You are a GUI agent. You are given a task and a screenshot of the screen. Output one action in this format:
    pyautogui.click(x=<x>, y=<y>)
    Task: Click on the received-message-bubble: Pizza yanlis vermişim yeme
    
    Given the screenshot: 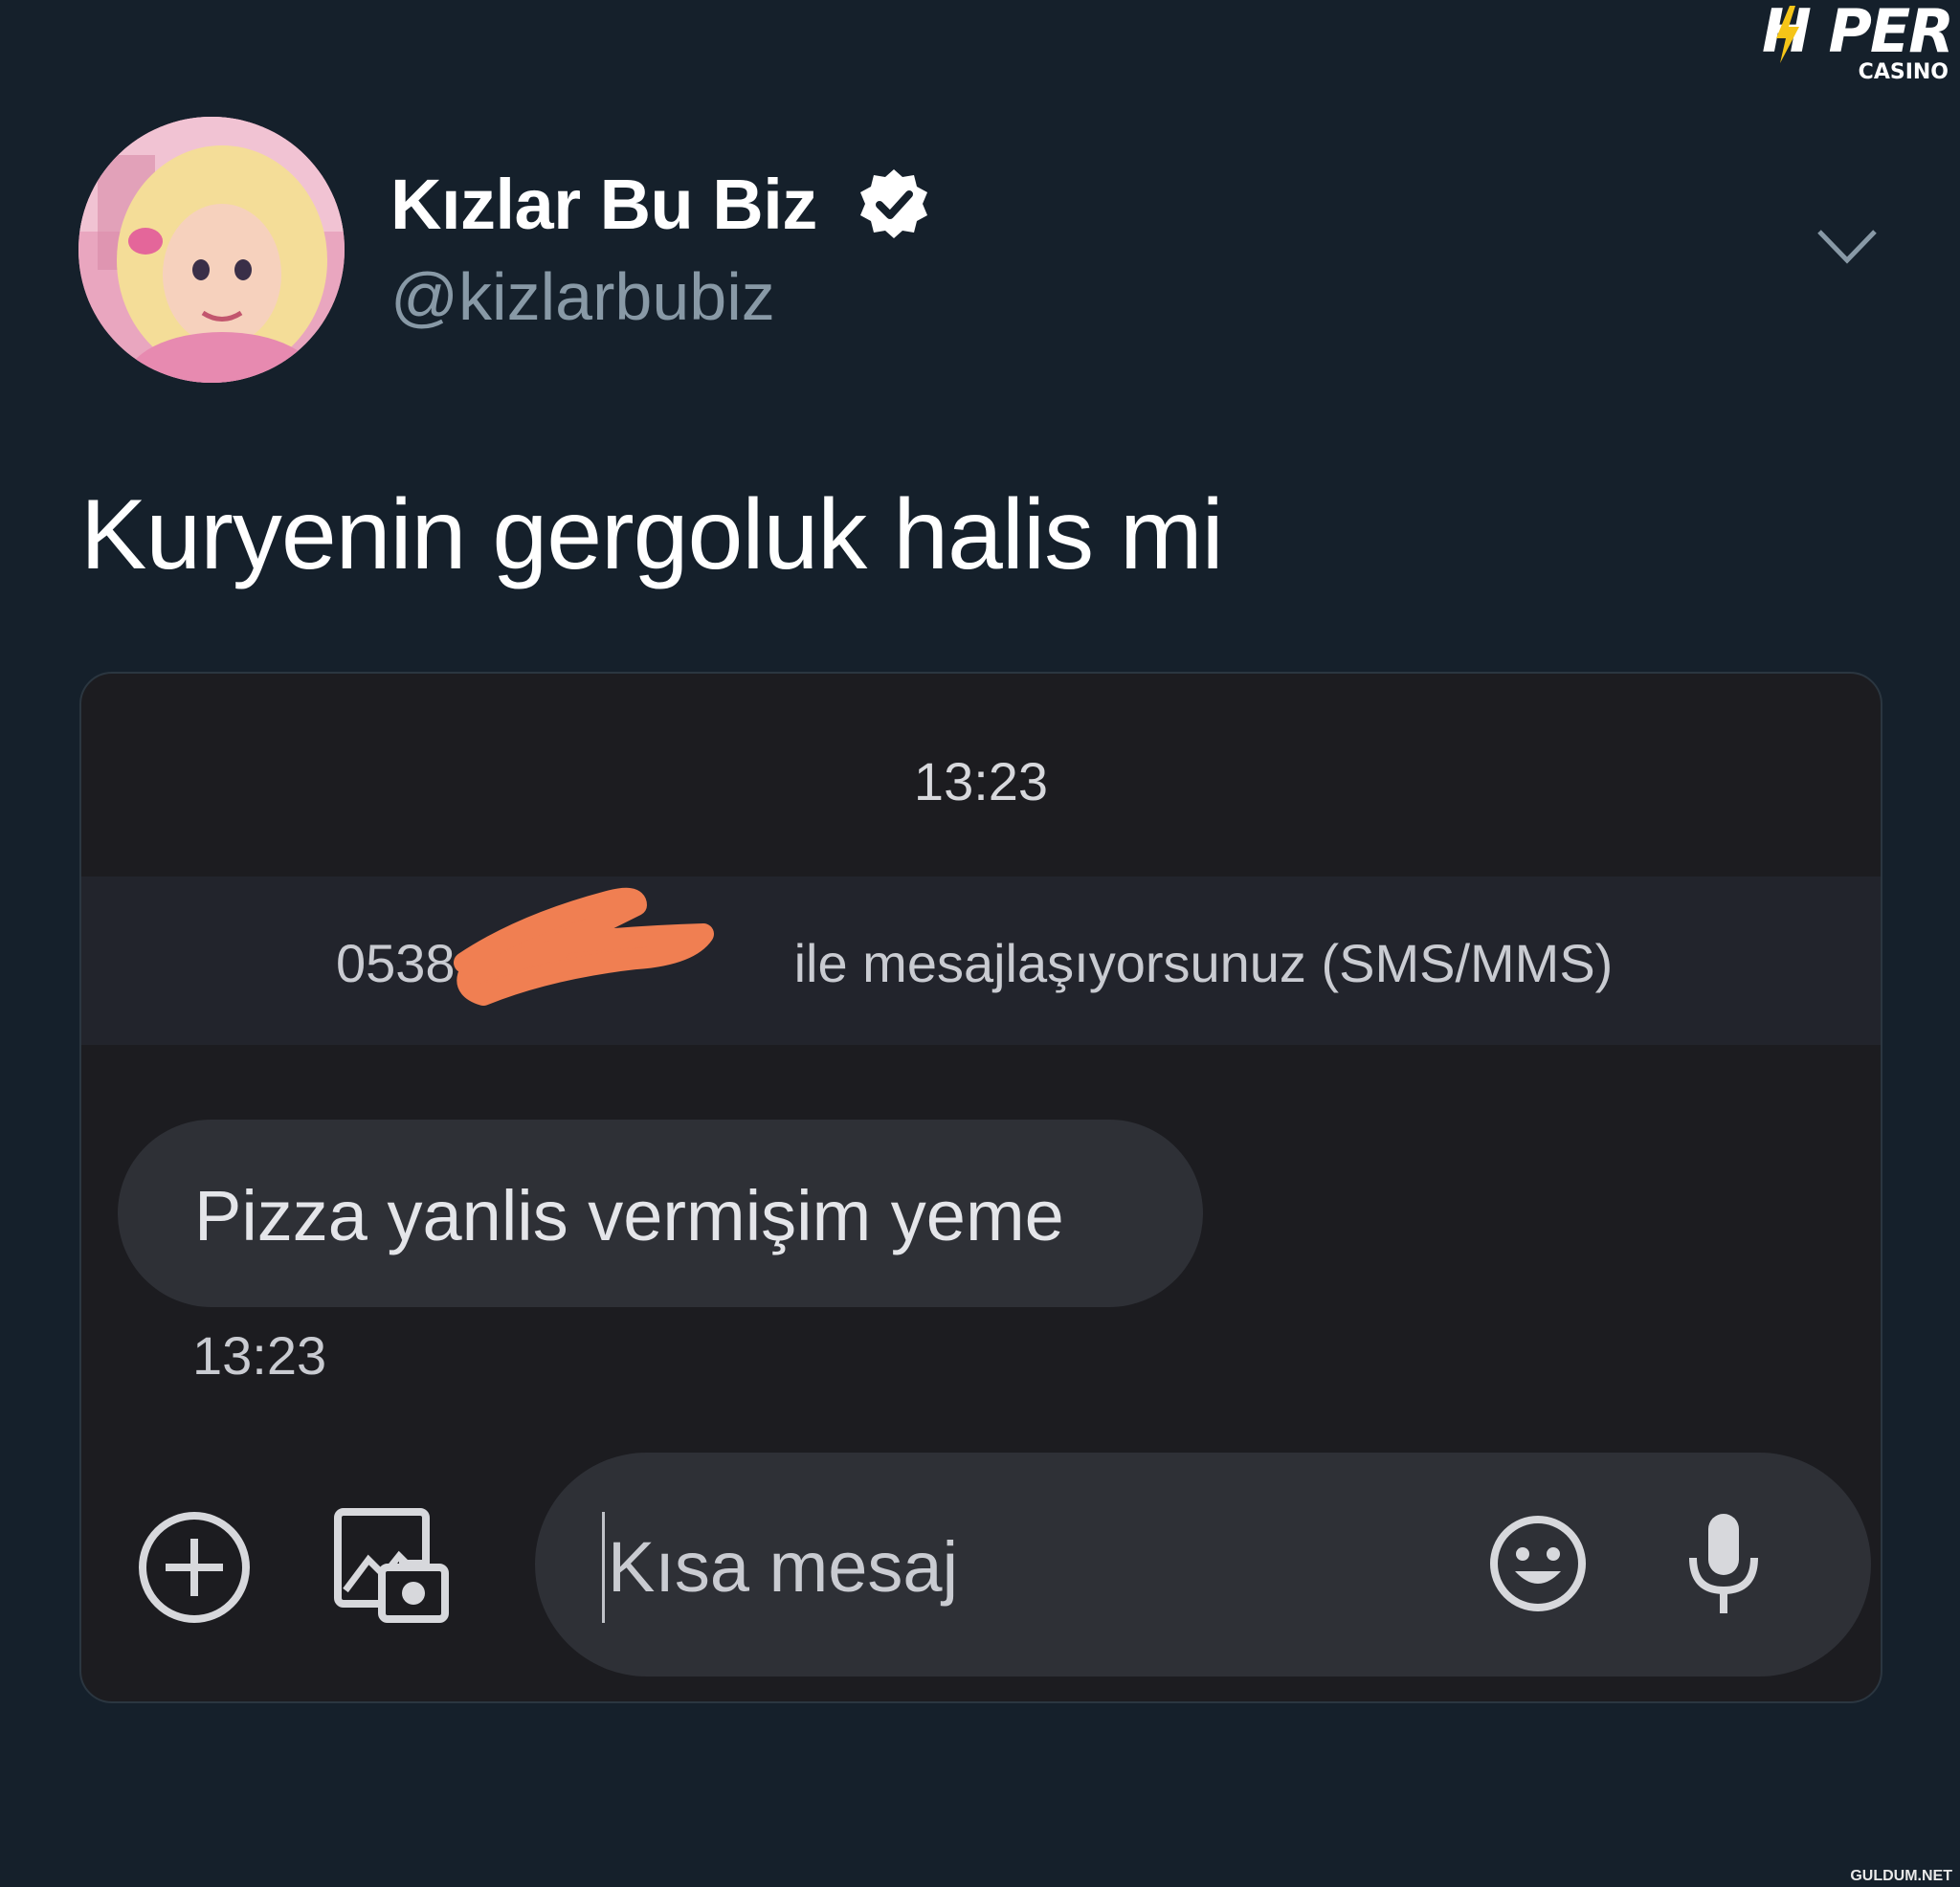 What is the action you would take?
    pyautogui.click(x=660, y=1213)
    